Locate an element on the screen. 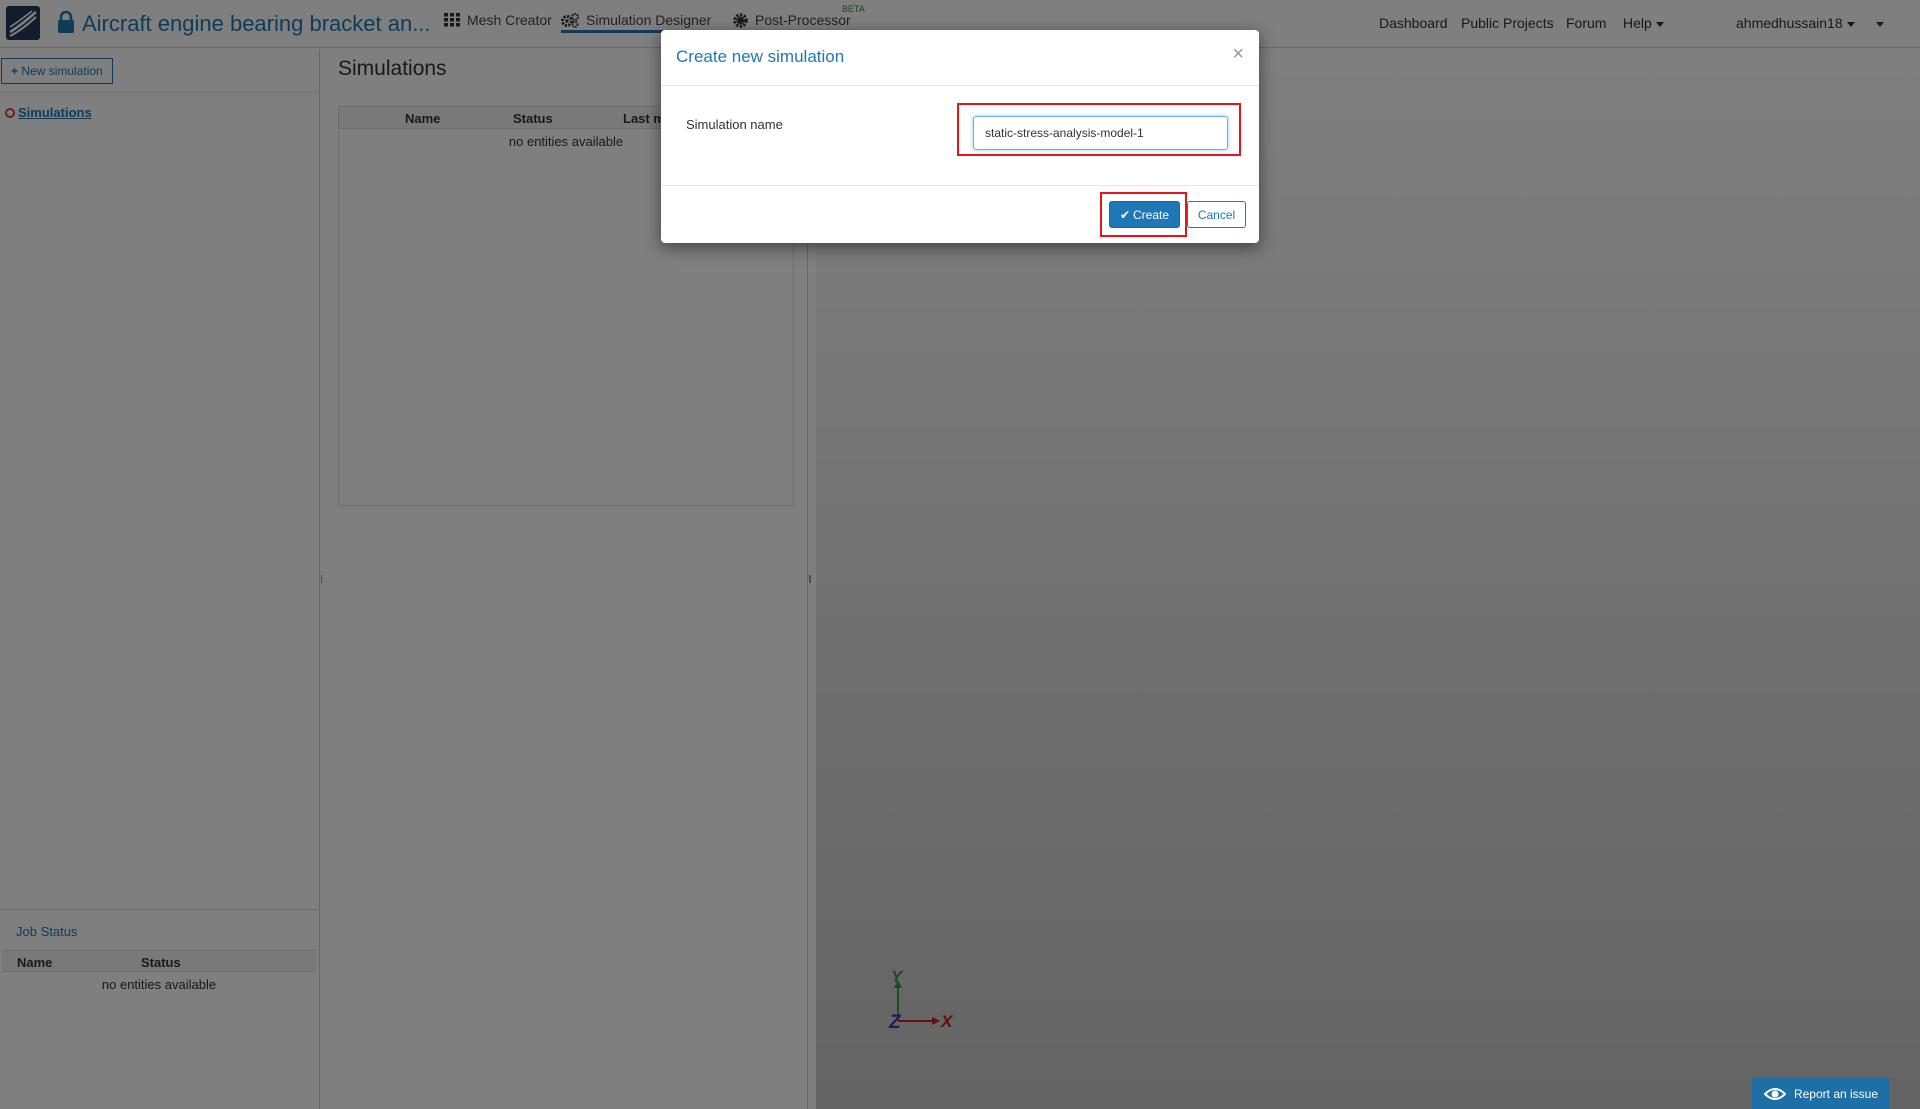 This screenshot has height=1109, width=1920. create-label: Create is located at coordinates (1151, 214).